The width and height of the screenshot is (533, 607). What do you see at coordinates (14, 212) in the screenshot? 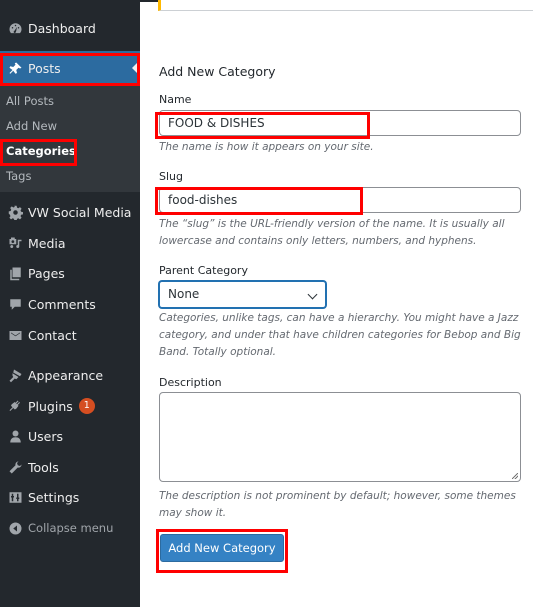
I see `gear-icon` at bounding box center [14, 212].